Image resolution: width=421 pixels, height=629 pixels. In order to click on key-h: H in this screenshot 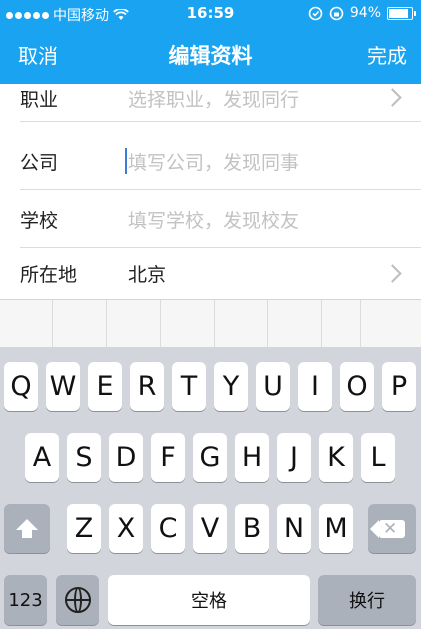, I will do `click(252, 457)`.